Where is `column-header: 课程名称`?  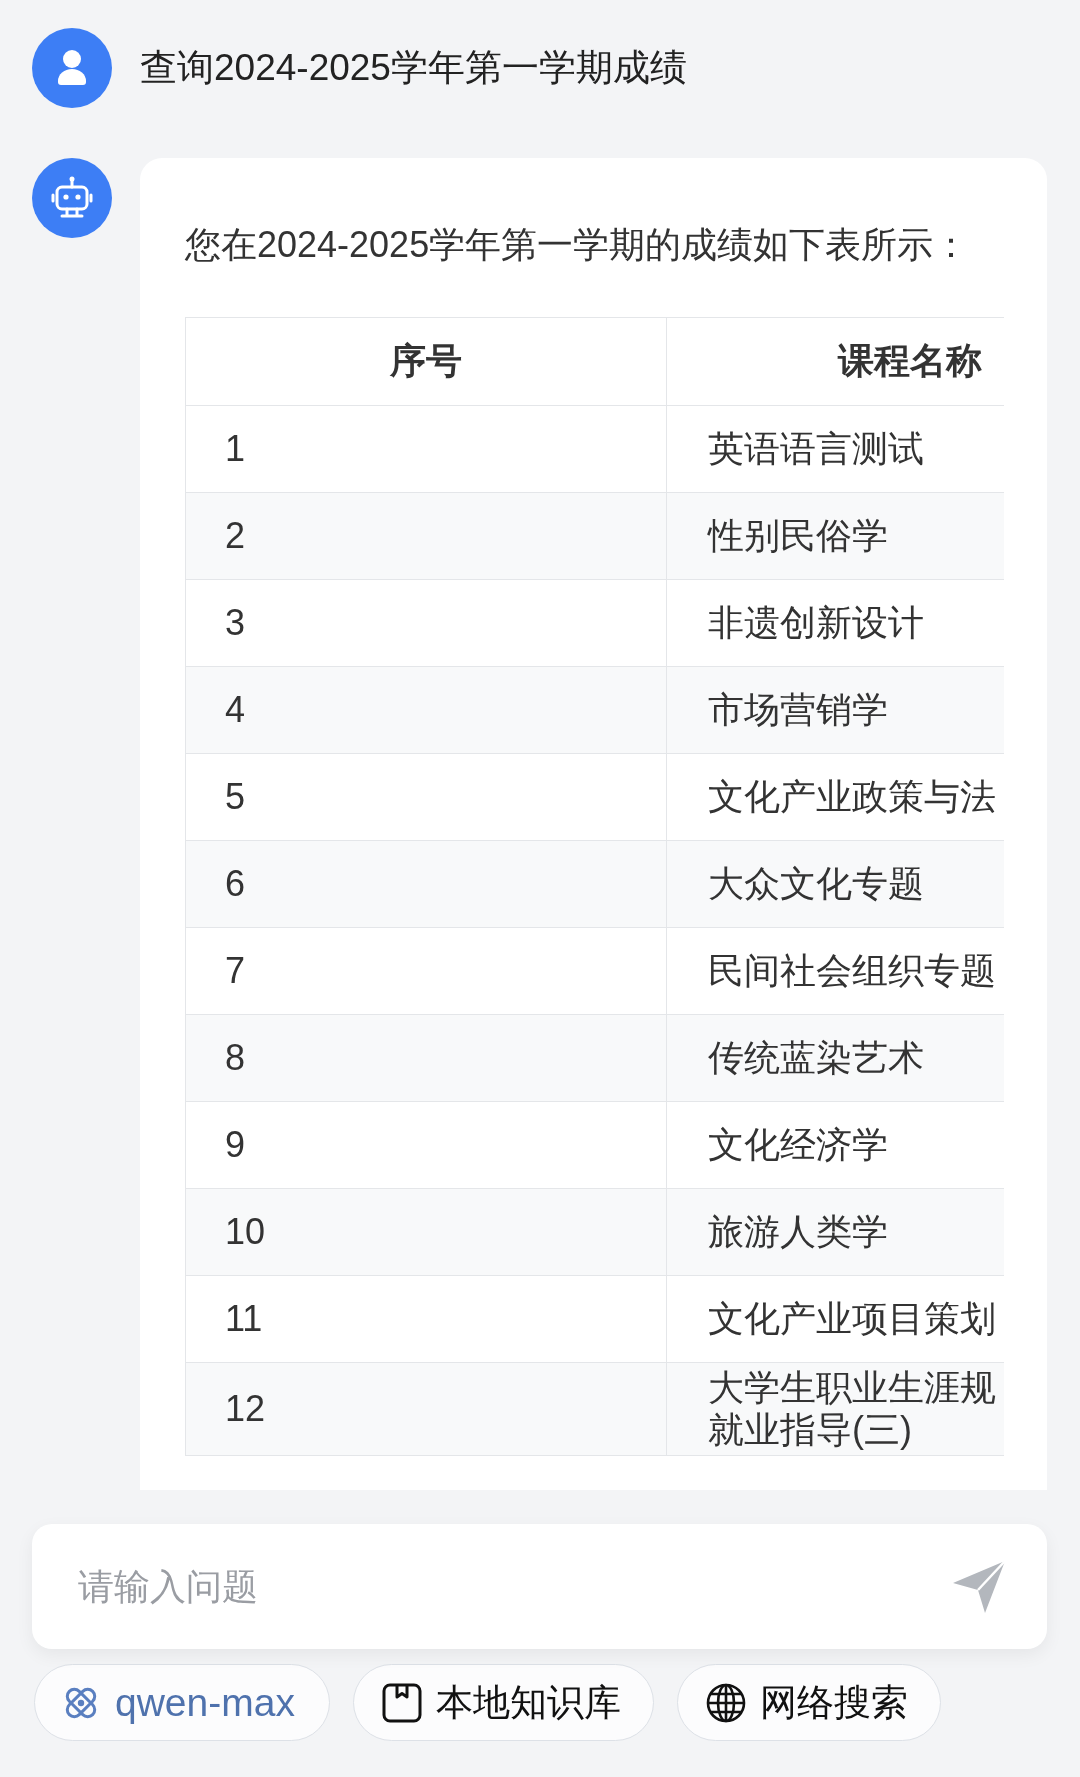 column-header: 课程名称 is located at coordinates (835, 361).